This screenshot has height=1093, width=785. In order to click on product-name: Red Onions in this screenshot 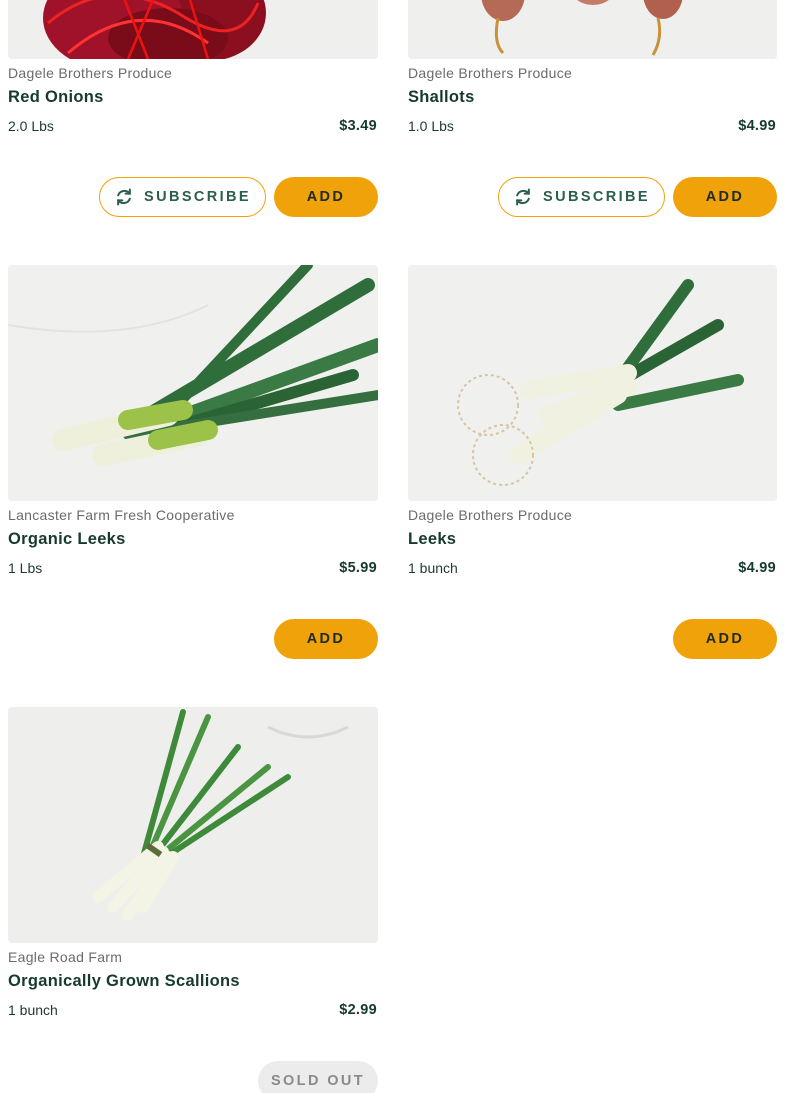, I will do `click(56, 97)`.